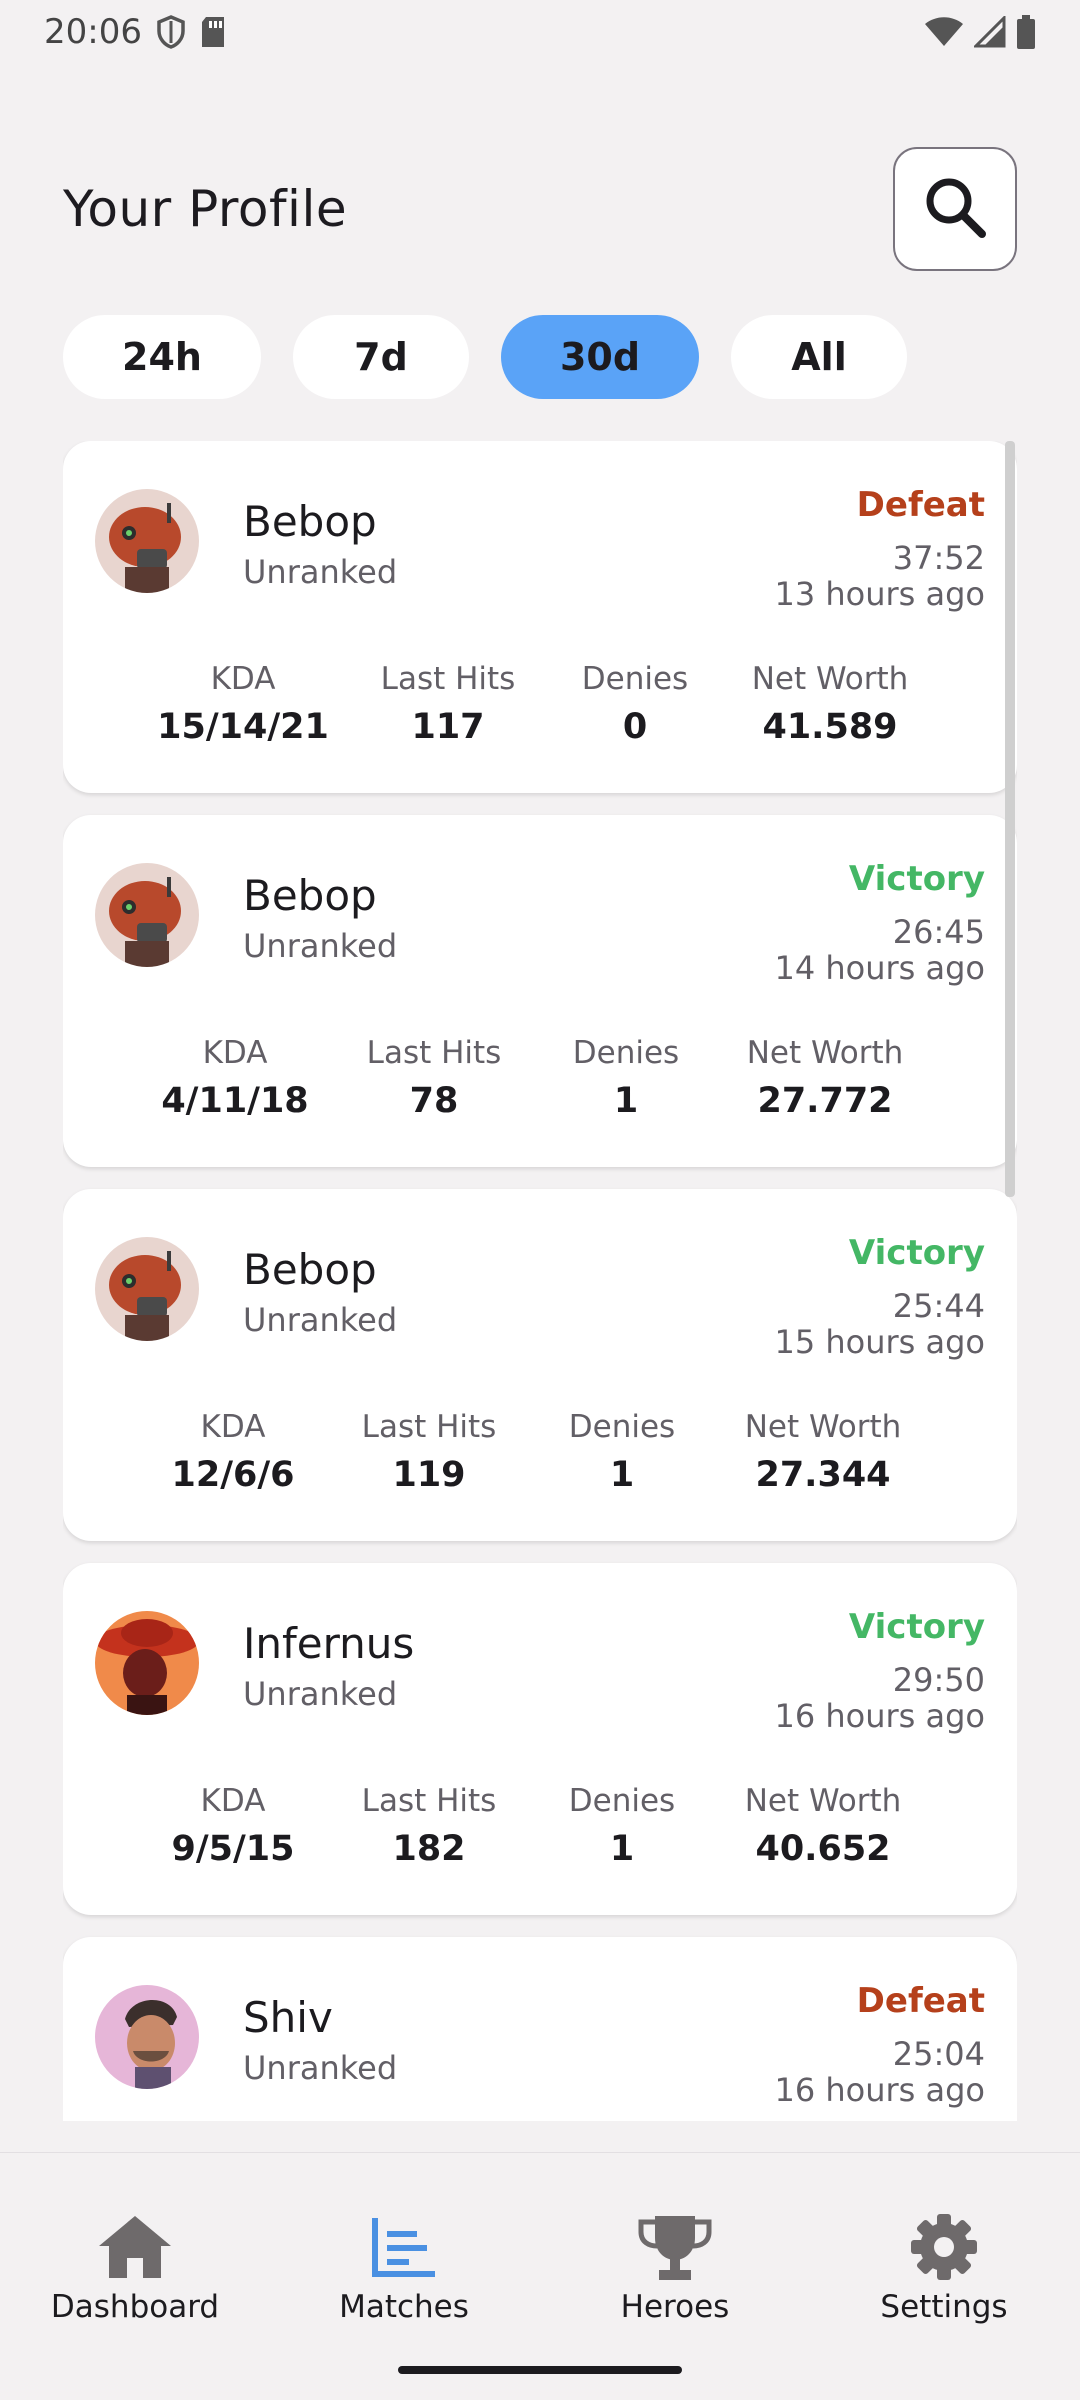 Image resolution: width=1080 pixels, height=2400 pixels. Describe the element at coordinates (635, 727) in the screenshot. I see `stat-value: 0` at that location.